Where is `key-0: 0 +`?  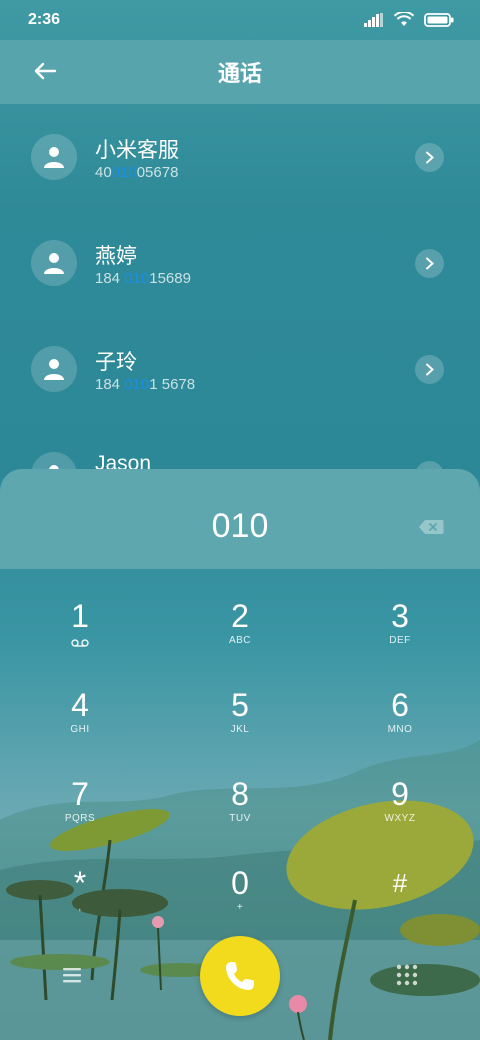 key-0: 0 + is located at coordinates (240, 905).